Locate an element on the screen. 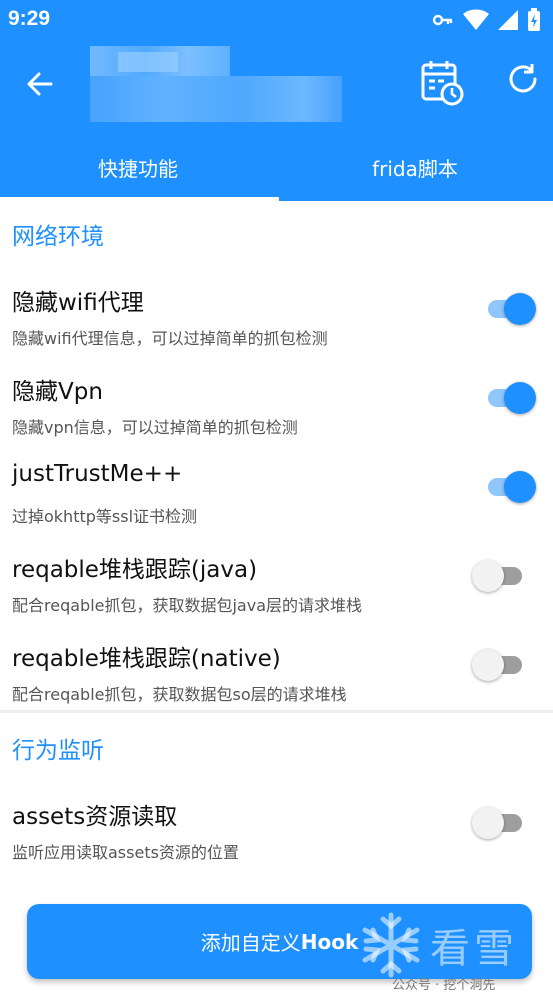  status-icons is located at coordinates (486, 20).